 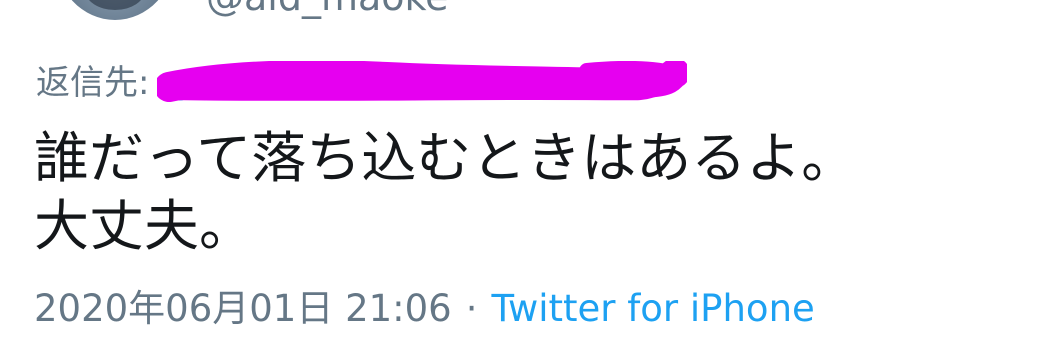 I want to click on reply-to: 返信先: @, so click(x=362, y=83).